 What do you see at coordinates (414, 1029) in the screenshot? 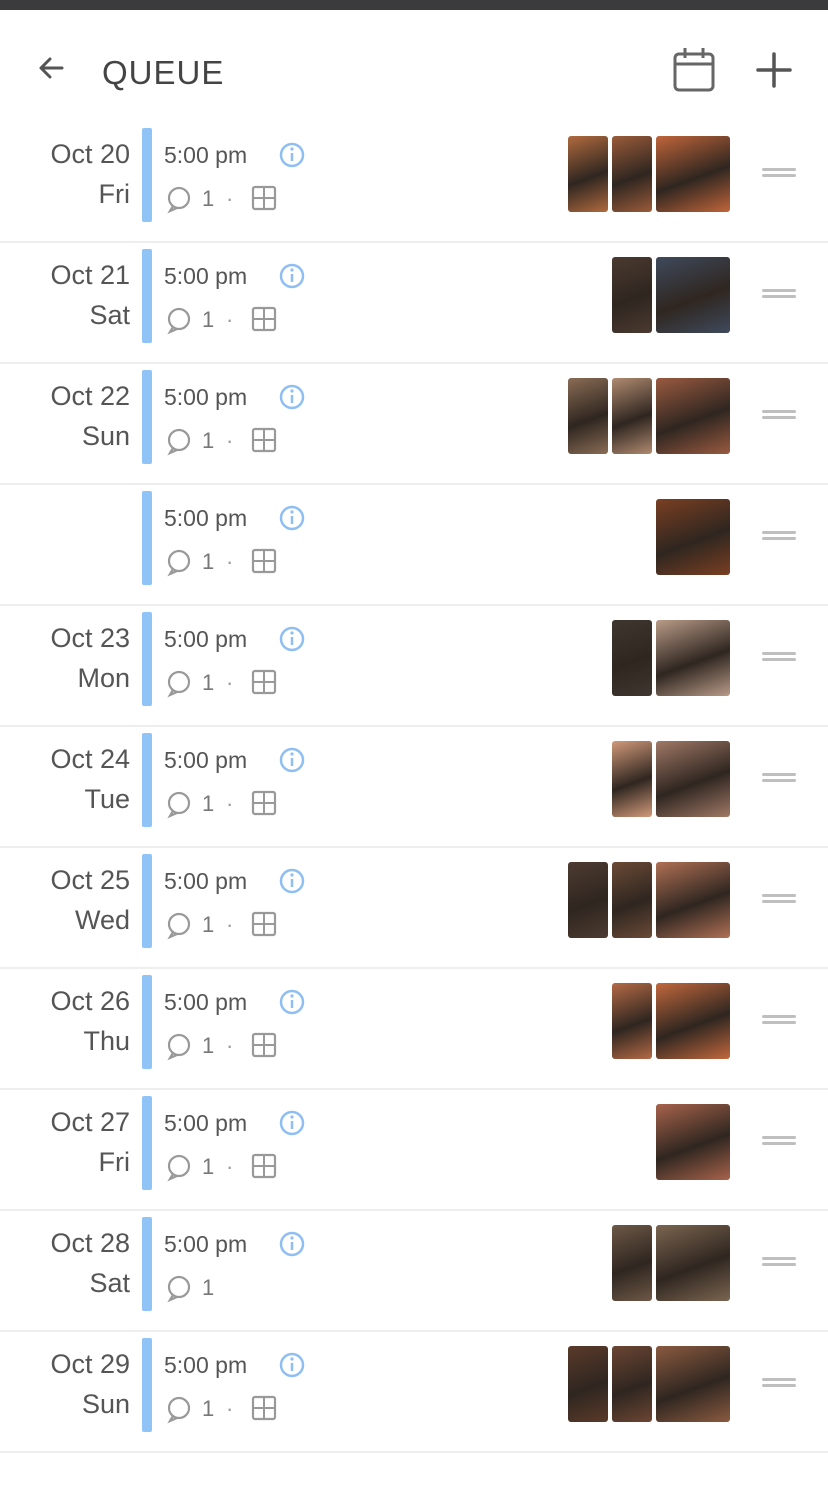
I see `queue-row: Oct 26 Thu 5:00 pm 1 ·` at bounding box center [414, 1029].